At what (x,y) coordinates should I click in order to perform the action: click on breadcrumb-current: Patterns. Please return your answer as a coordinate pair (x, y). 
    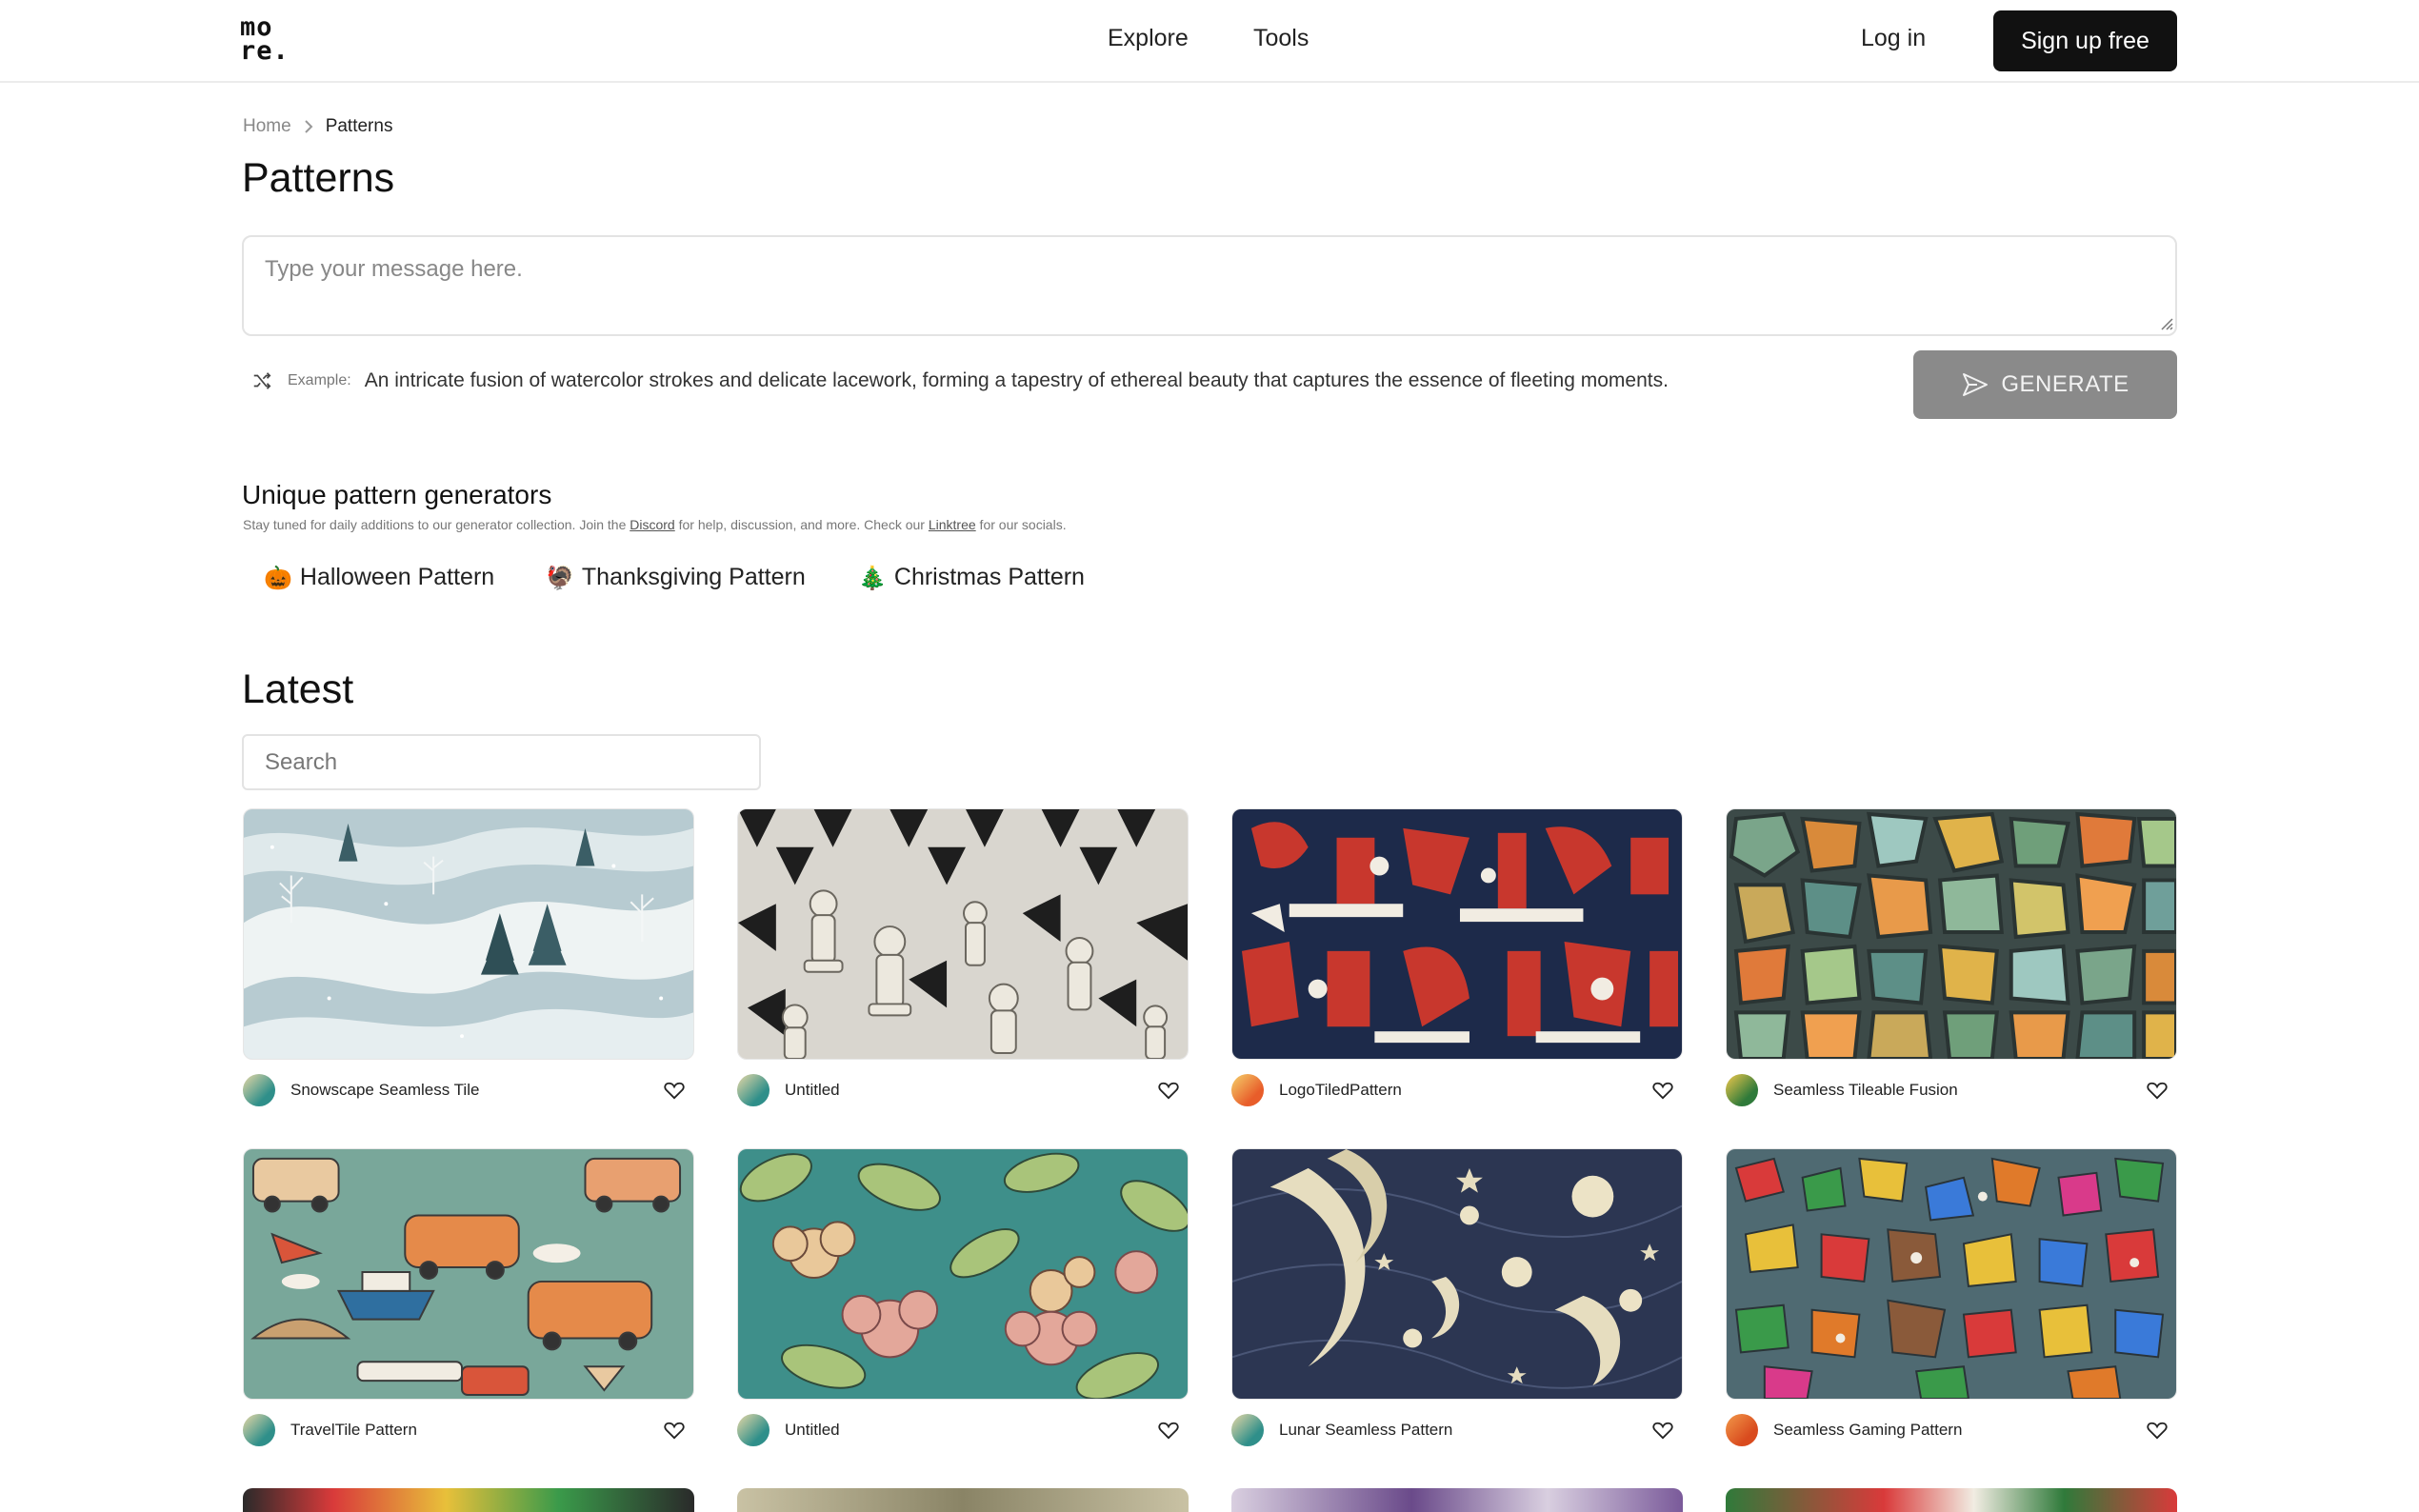
    Looking at the image, I should click on (359, 126).